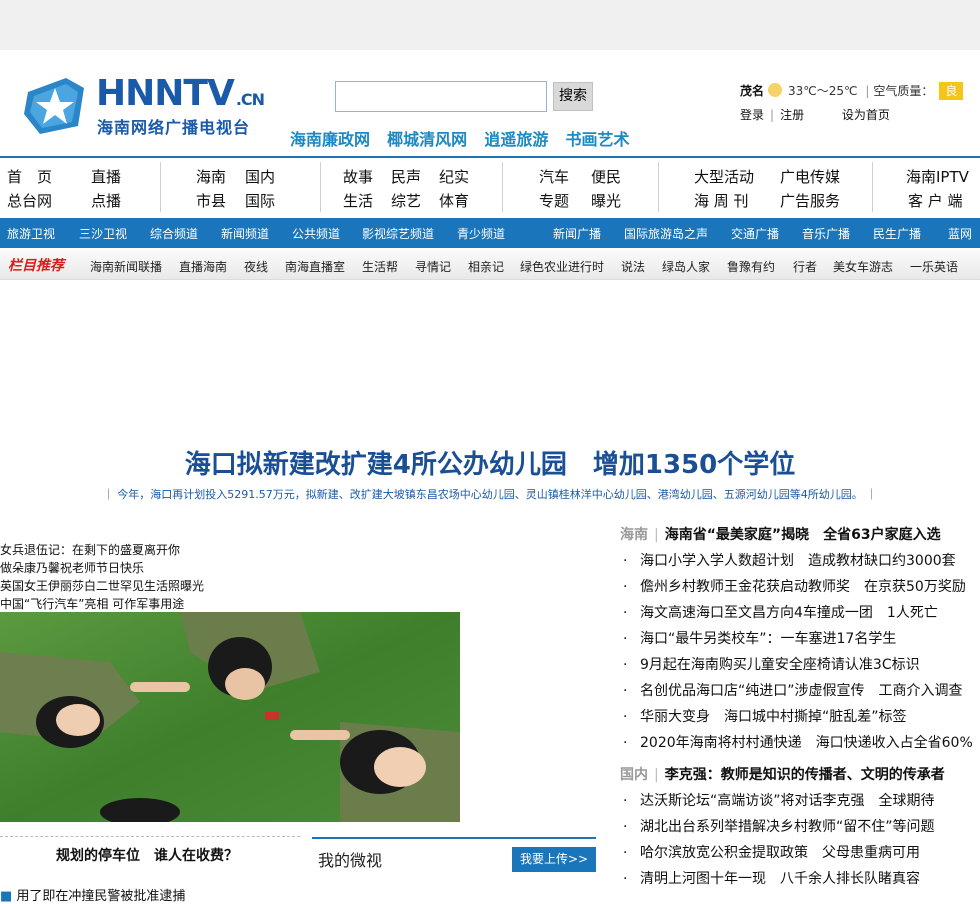  I want to click on channel-link: 旅游卫视, so click(31, 233).